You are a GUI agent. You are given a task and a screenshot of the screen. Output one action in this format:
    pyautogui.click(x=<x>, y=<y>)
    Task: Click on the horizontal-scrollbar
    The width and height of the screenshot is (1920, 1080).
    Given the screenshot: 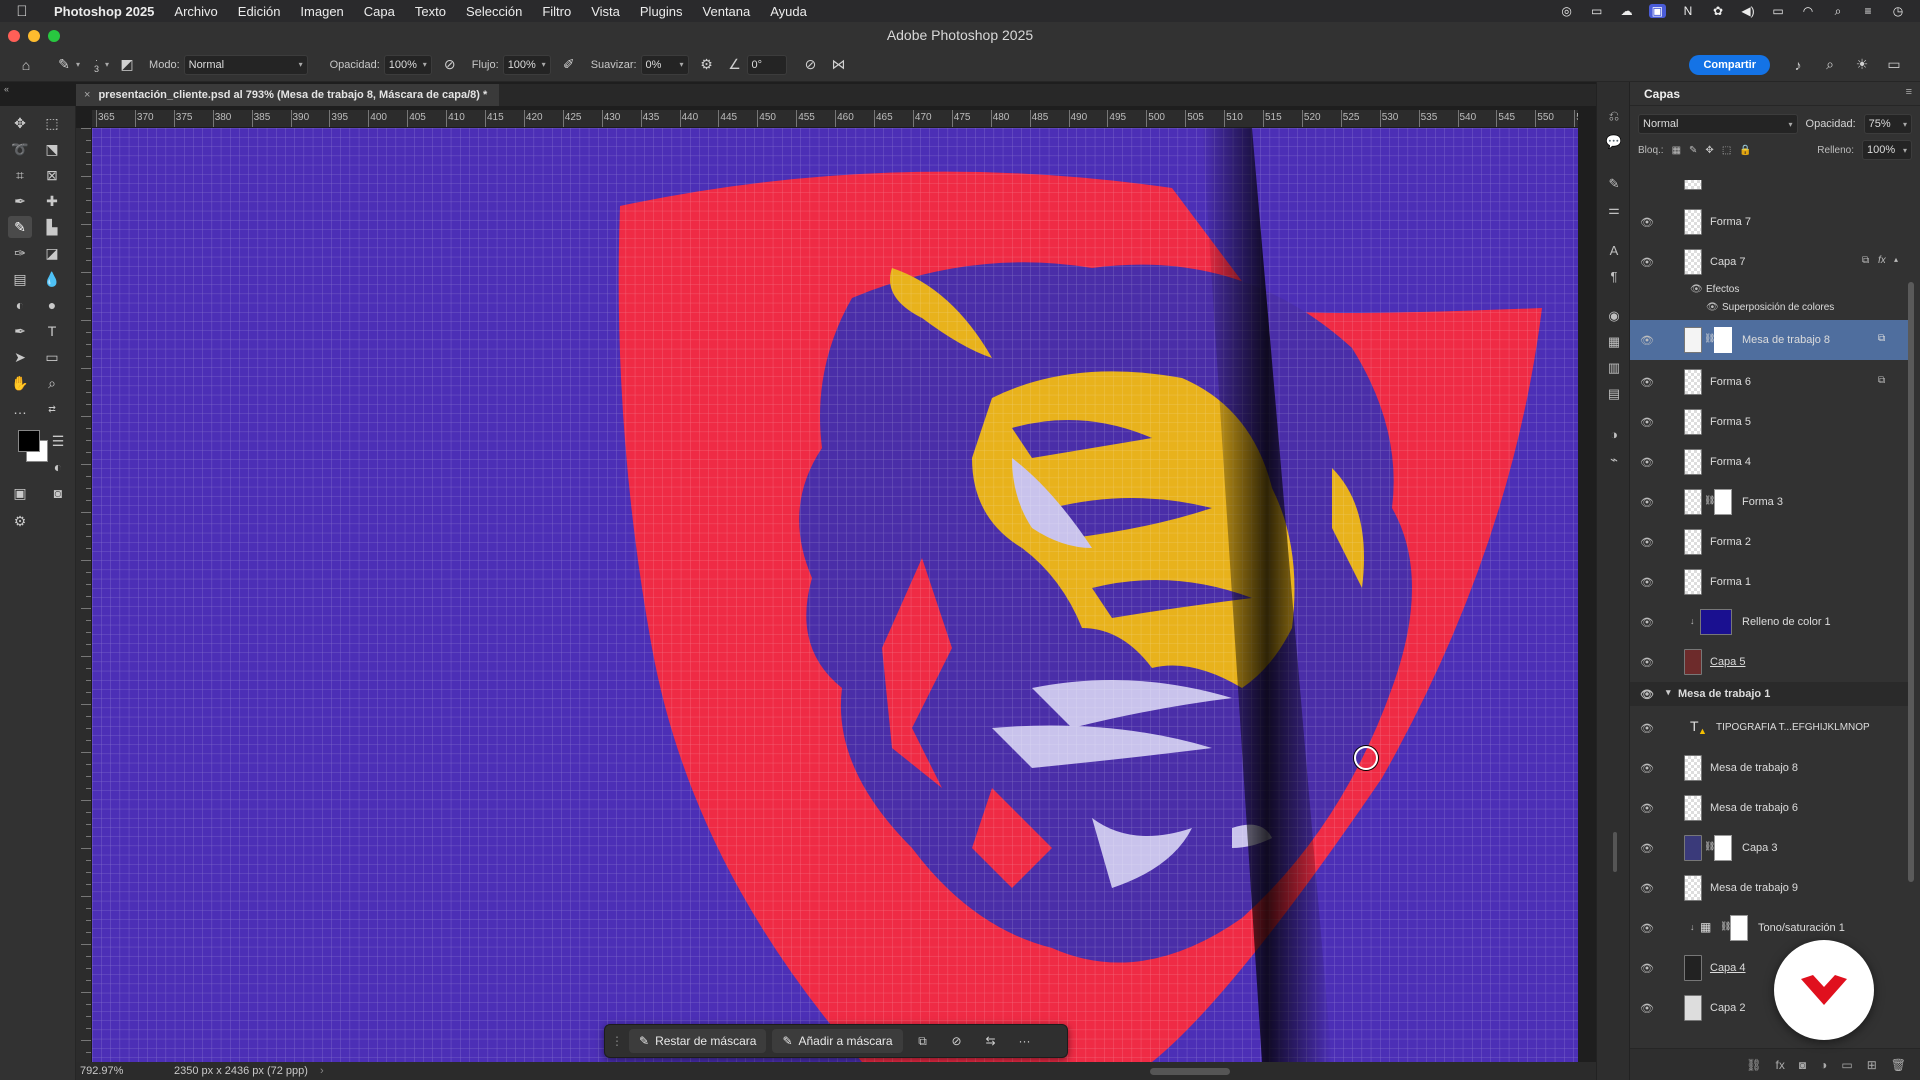 What is the action you would take?
    pyautogui.click(x=1190, y=1071)
    